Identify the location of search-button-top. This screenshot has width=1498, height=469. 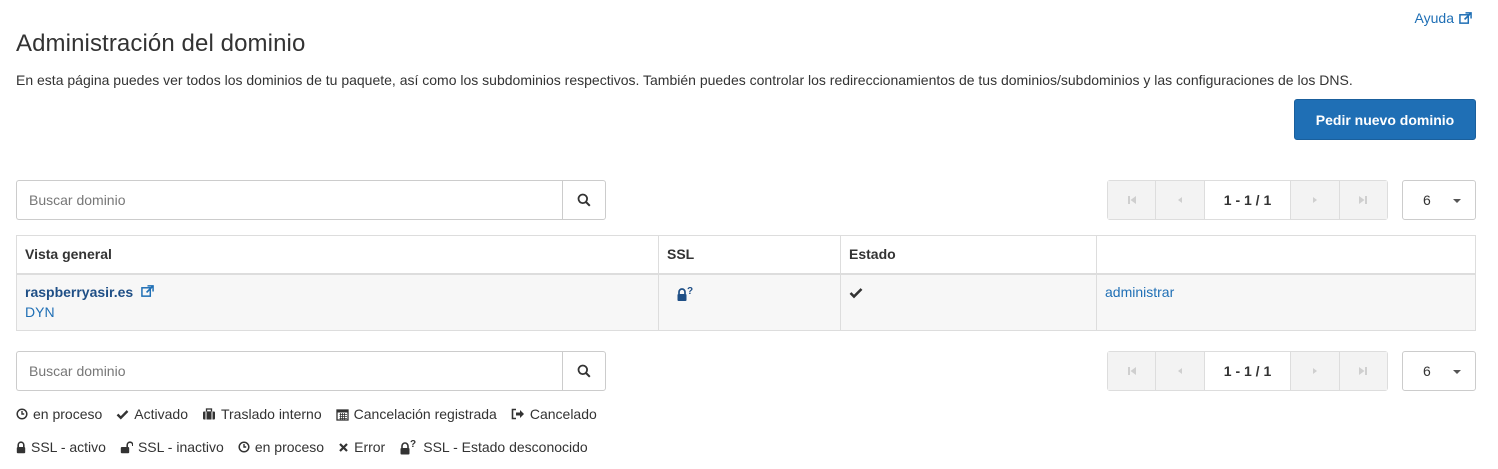
(584, 200).